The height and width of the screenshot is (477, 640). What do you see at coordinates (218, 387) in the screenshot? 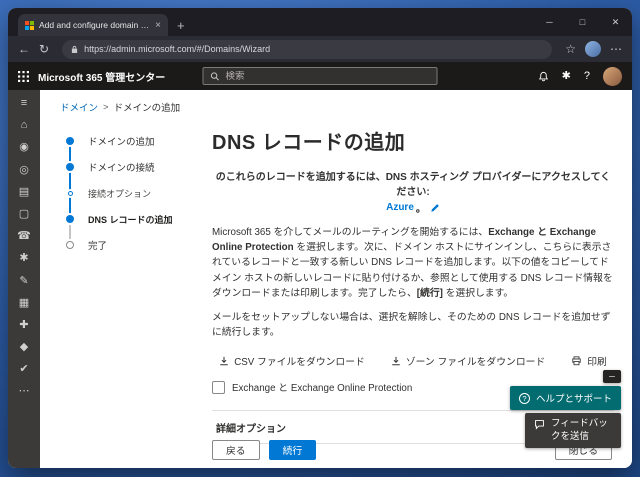
I see `exchange-checkbox` at bounding box center [218, 387].